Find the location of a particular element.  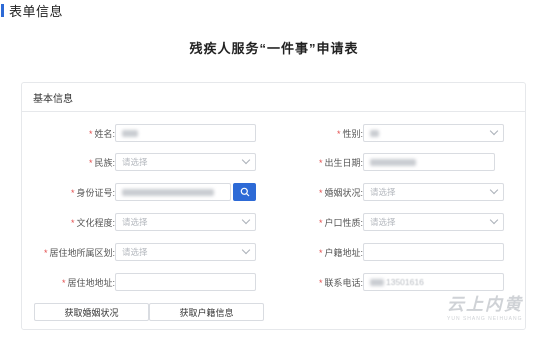

hukou-type-placeholder: 请选择 is located at coordinates (383, 222).